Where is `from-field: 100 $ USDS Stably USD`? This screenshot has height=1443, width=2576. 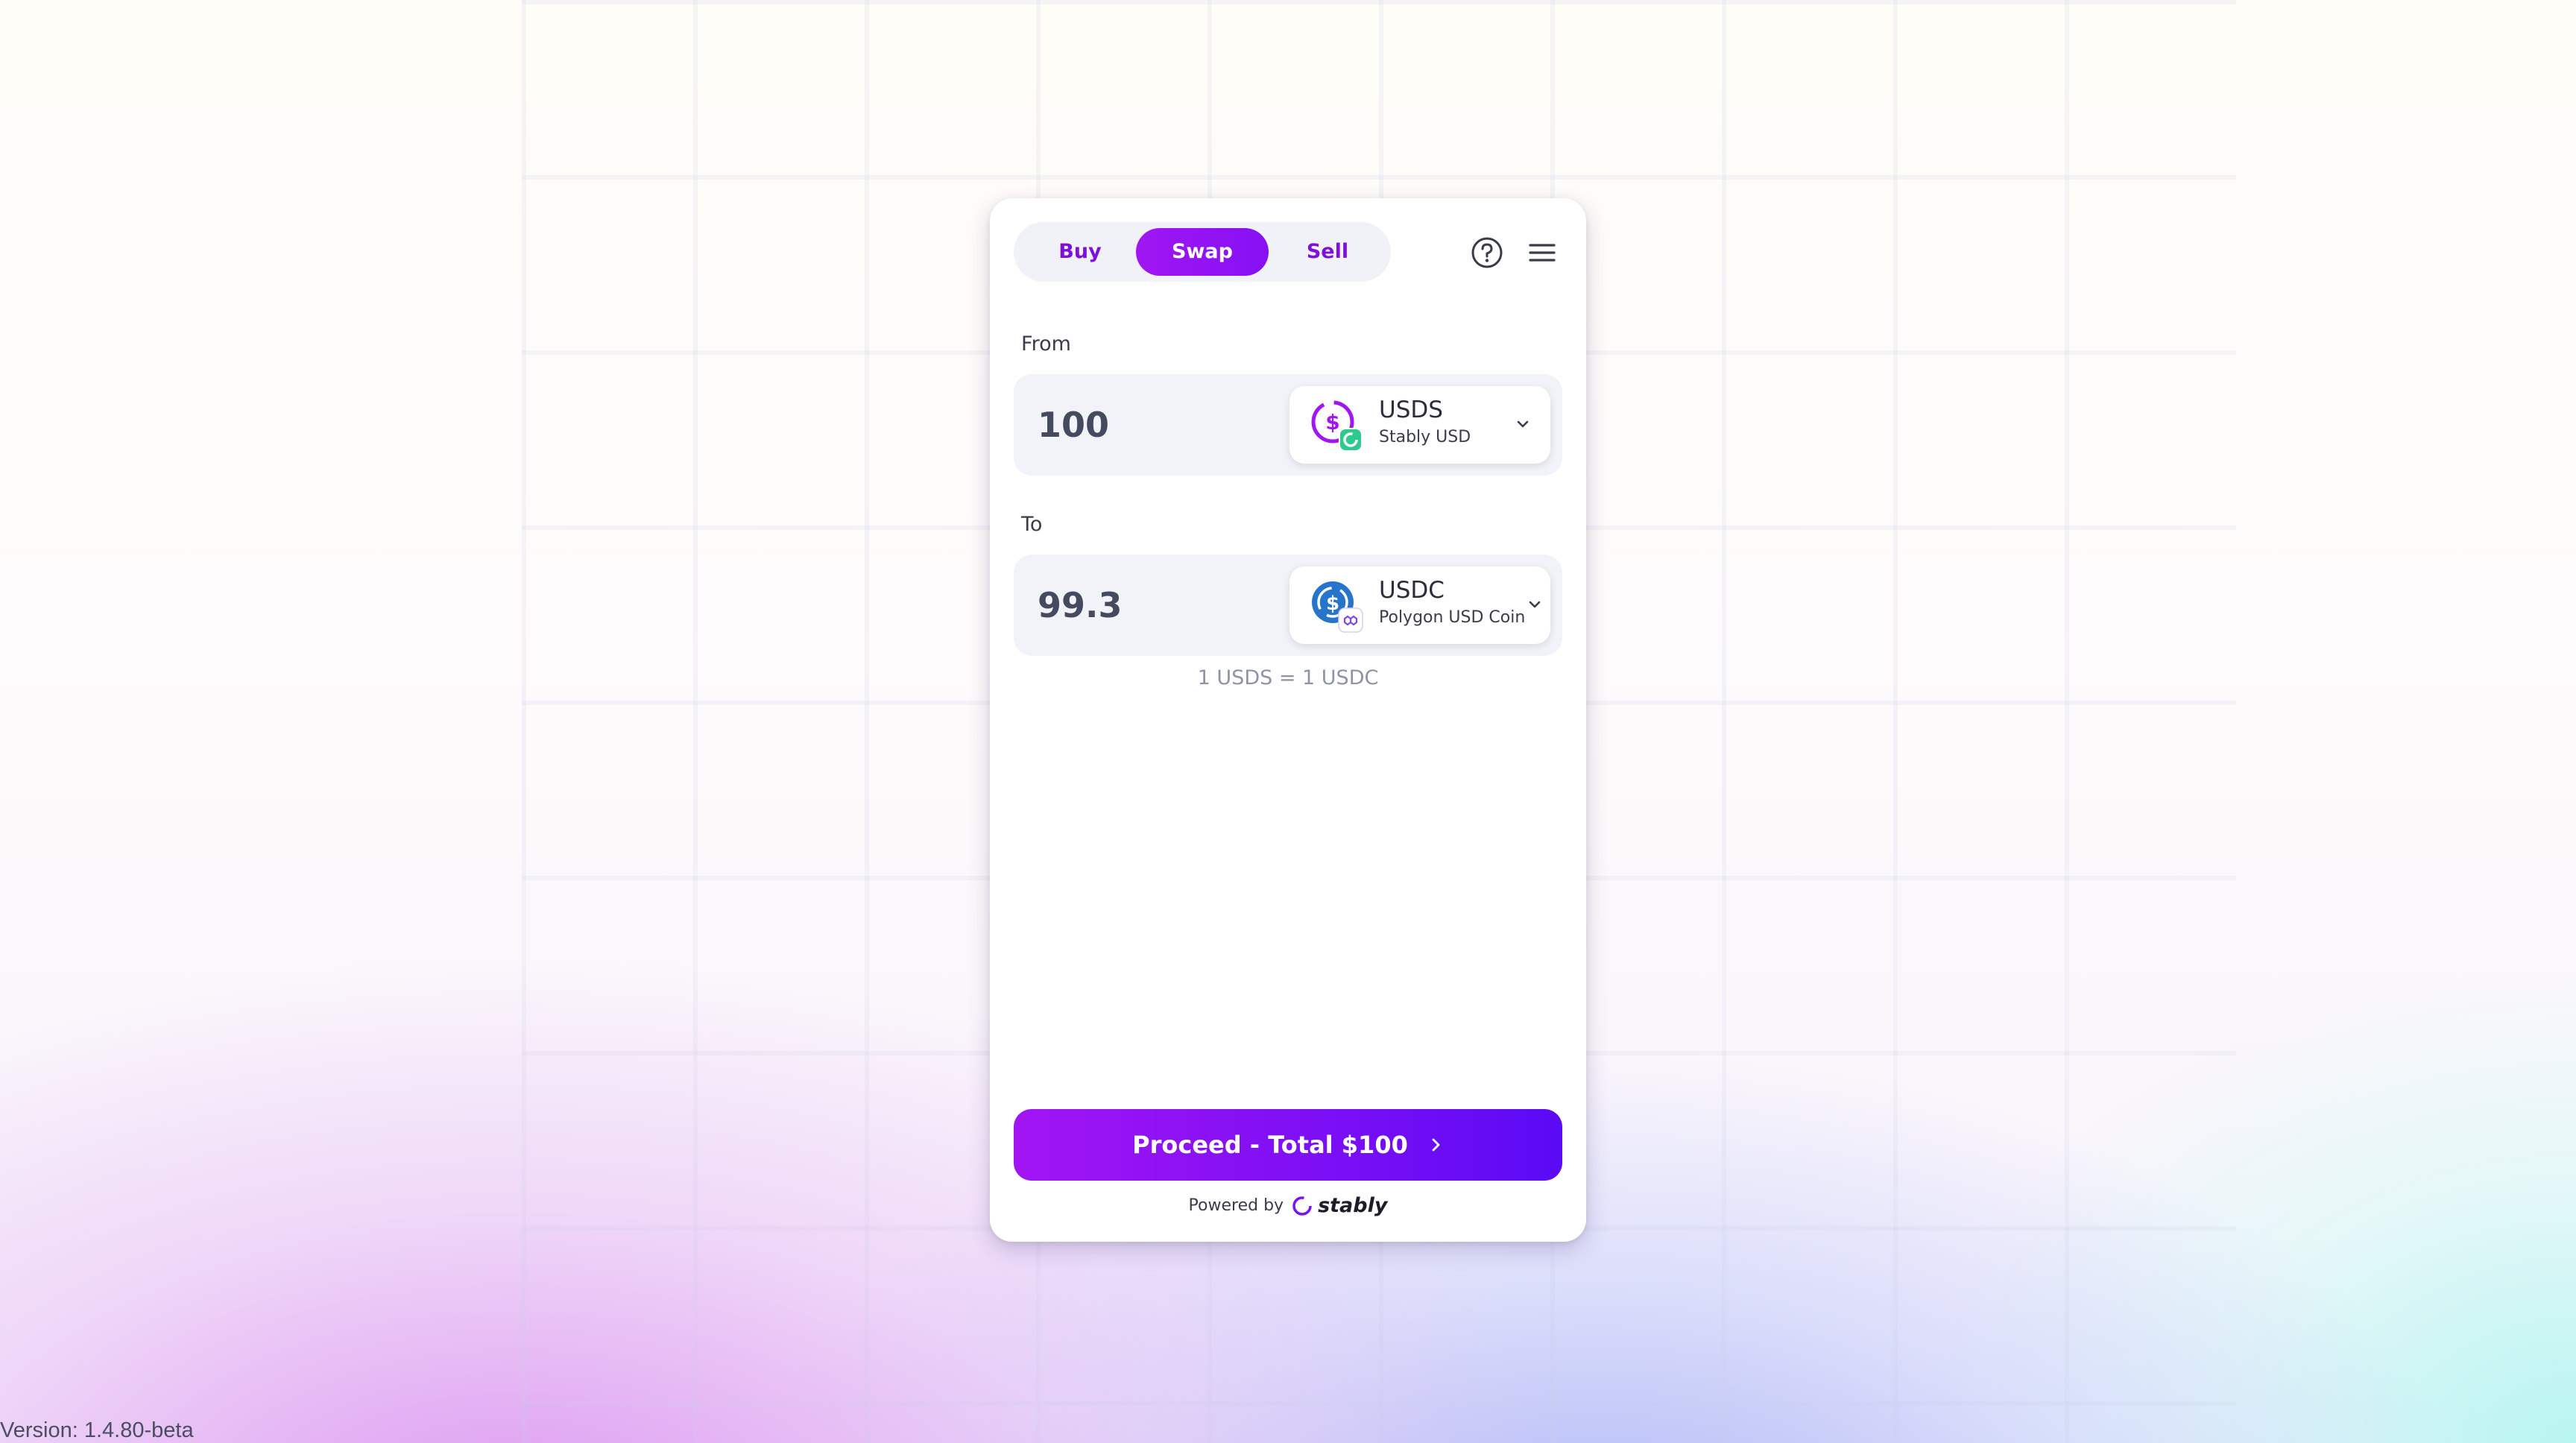
from-field: 100 $ USDS Stably USD is located at coordinates (1288, 425).